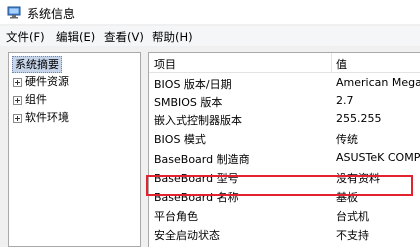 The image size is (420, 247). What do you see at coordinates (284, 176) in the screenshot?
I see `table-row: BaseBoard 型号 没有资料` at bounding box center [284, 176].